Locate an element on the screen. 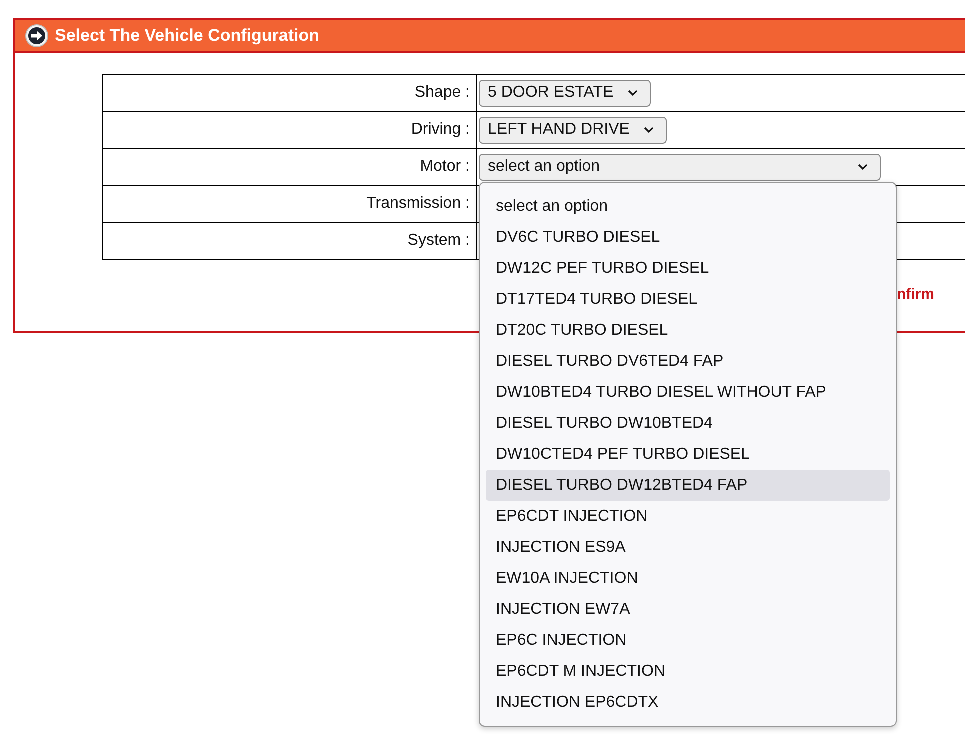  field-label: Motor : is located at coordinates (445, 166).